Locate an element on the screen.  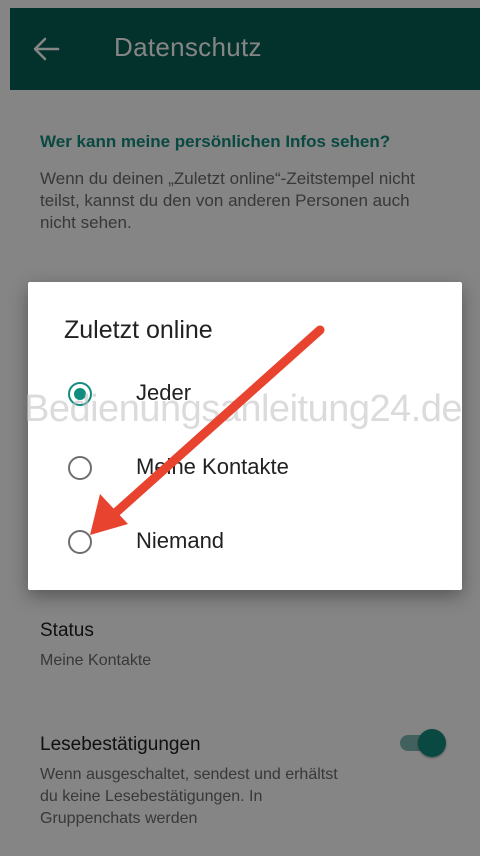
watermark: Bedienungsanleitung24.de is located at coordinates (243, 409).